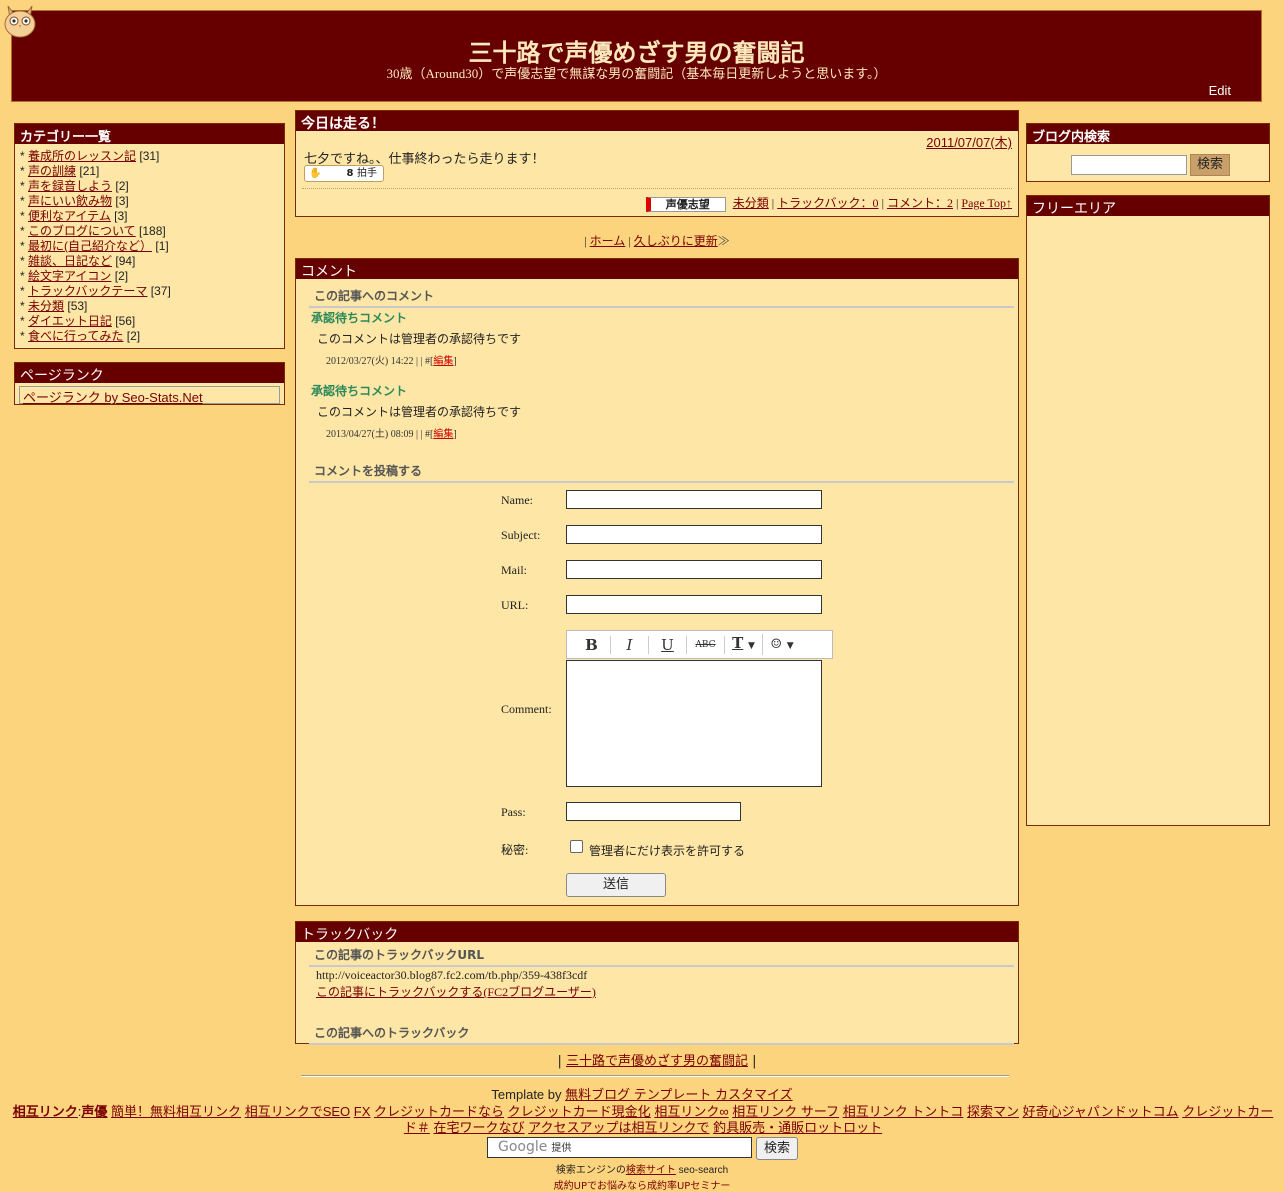 Image resolution: width=1284 pixels, height=1192 pixels. I want to click on mutual-link: 在宅ワークなび, so click(479, 1127).